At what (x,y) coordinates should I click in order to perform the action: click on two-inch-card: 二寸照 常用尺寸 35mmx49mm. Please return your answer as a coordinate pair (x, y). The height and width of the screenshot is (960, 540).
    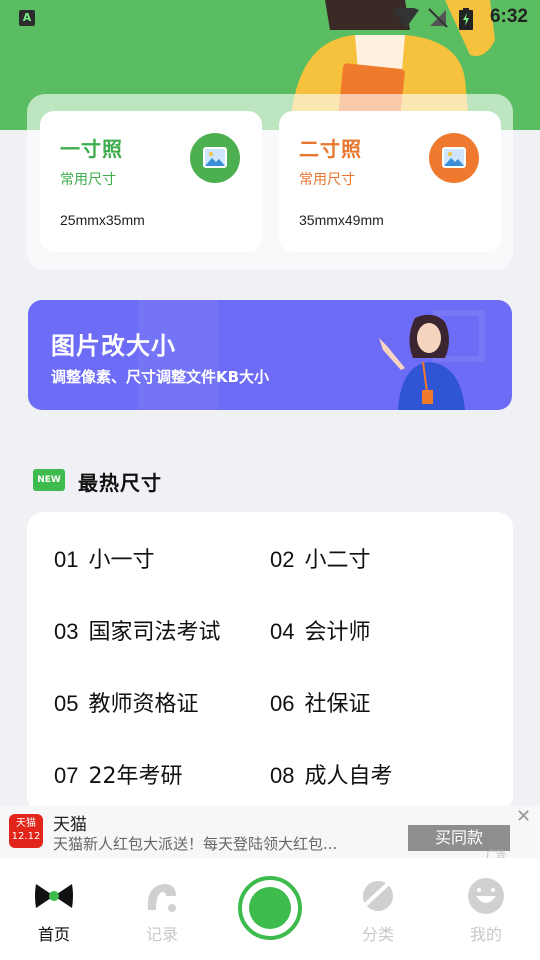
    Looking at the image, I should click on (390, 181).